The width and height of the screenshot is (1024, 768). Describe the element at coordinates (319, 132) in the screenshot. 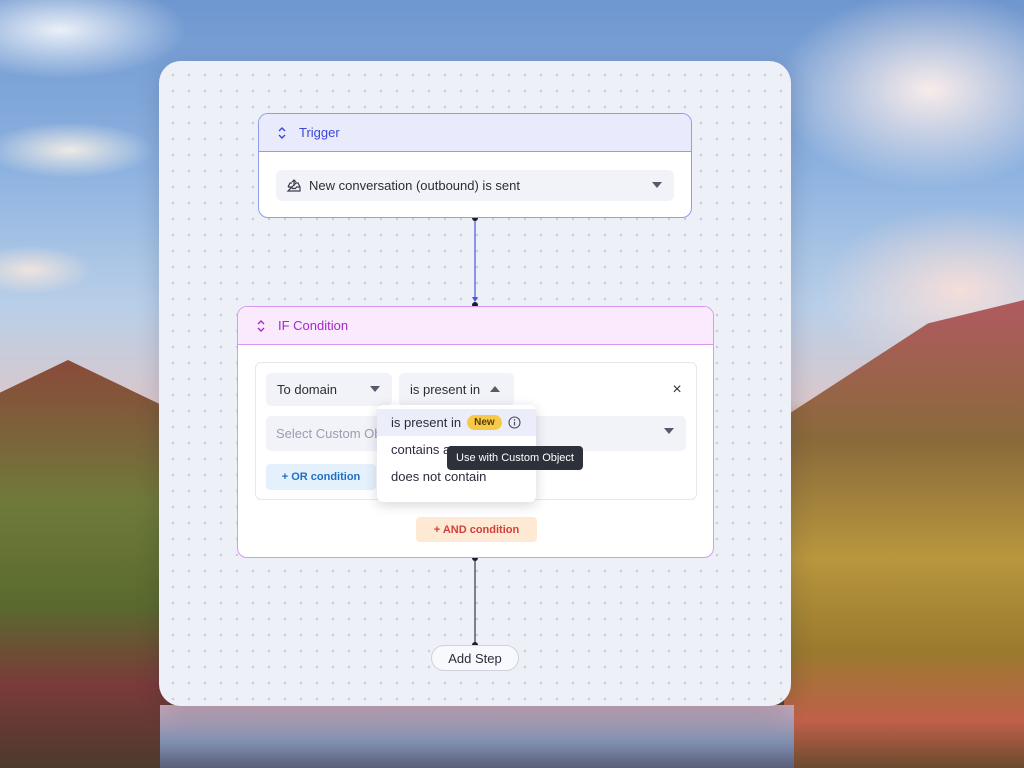

I see `trigger-title: Trigger` at that location.